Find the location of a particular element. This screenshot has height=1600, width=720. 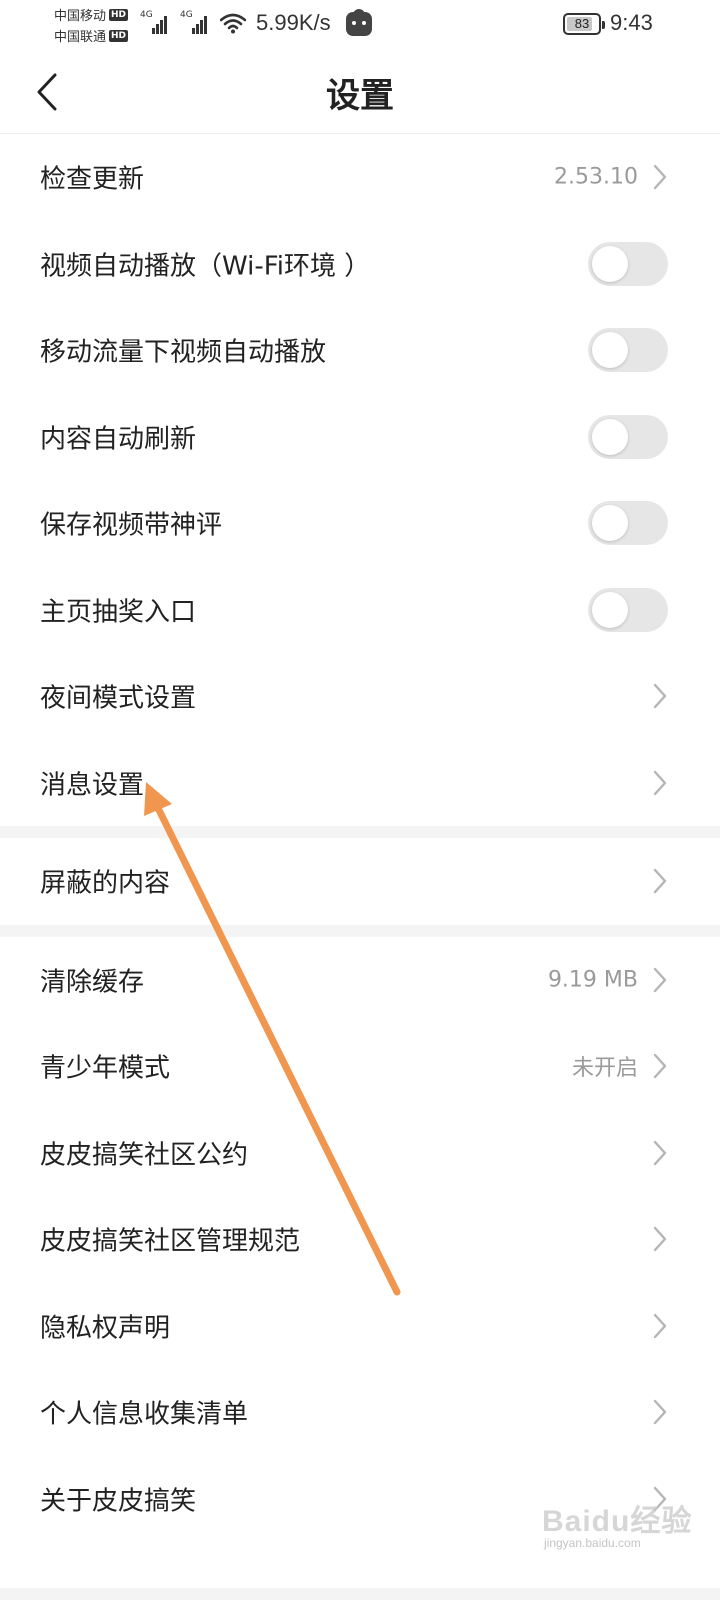

settings-row-label: 内容自动刷新 is located at coordinates (118, 439).